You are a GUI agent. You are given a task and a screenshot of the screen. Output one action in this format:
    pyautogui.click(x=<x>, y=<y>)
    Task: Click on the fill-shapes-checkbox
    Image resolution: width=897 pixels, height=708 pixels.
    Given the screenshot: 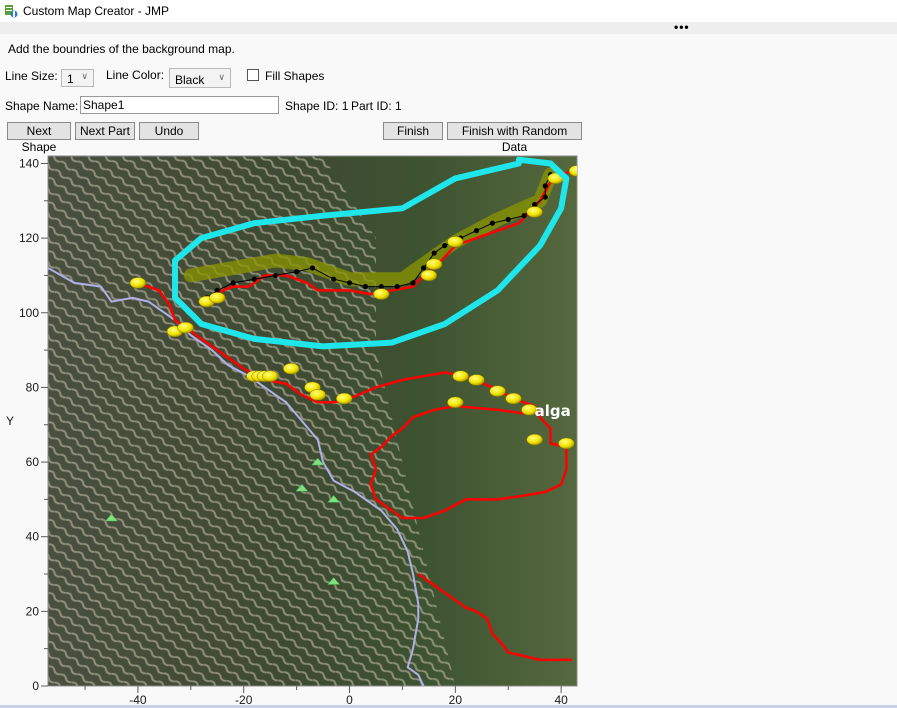 What is the action you would take?
    pyautogui.click(x=253, y=75)
    